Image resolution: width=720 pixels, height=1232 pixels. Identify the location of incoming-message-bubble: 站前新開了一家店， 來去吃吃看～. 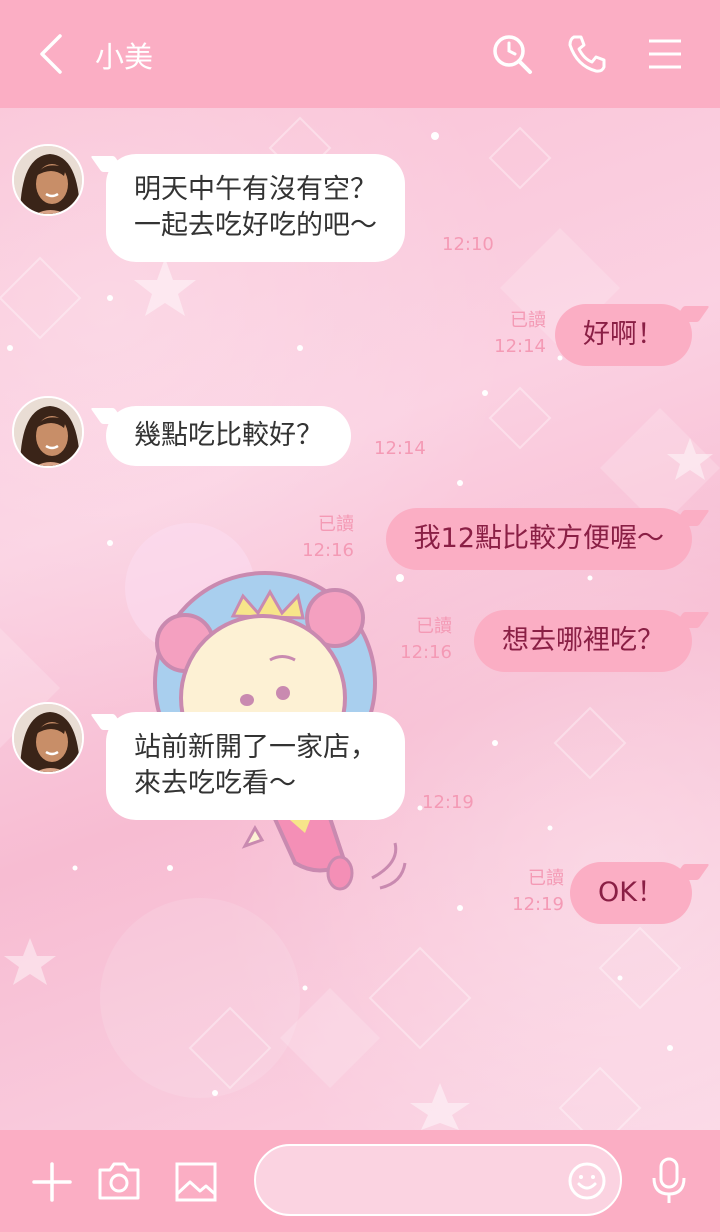
(255, 766).